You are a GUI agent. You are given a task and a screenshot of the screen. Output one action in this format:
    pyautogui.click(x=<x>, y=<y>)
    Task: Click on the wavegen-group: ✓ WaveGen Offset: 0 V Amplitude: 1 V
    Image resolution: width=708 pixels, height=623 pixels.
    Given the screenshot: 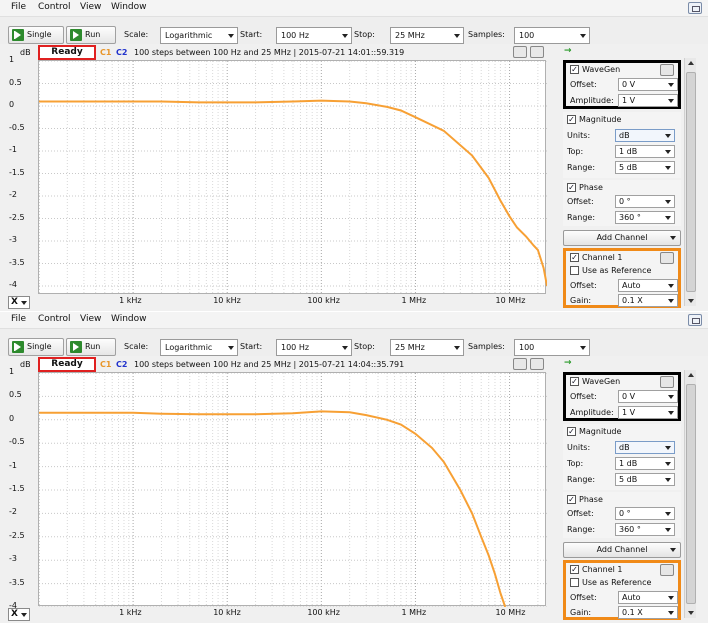 What is the action you would take?
    pyautogui.click(x=622, y=84)
    